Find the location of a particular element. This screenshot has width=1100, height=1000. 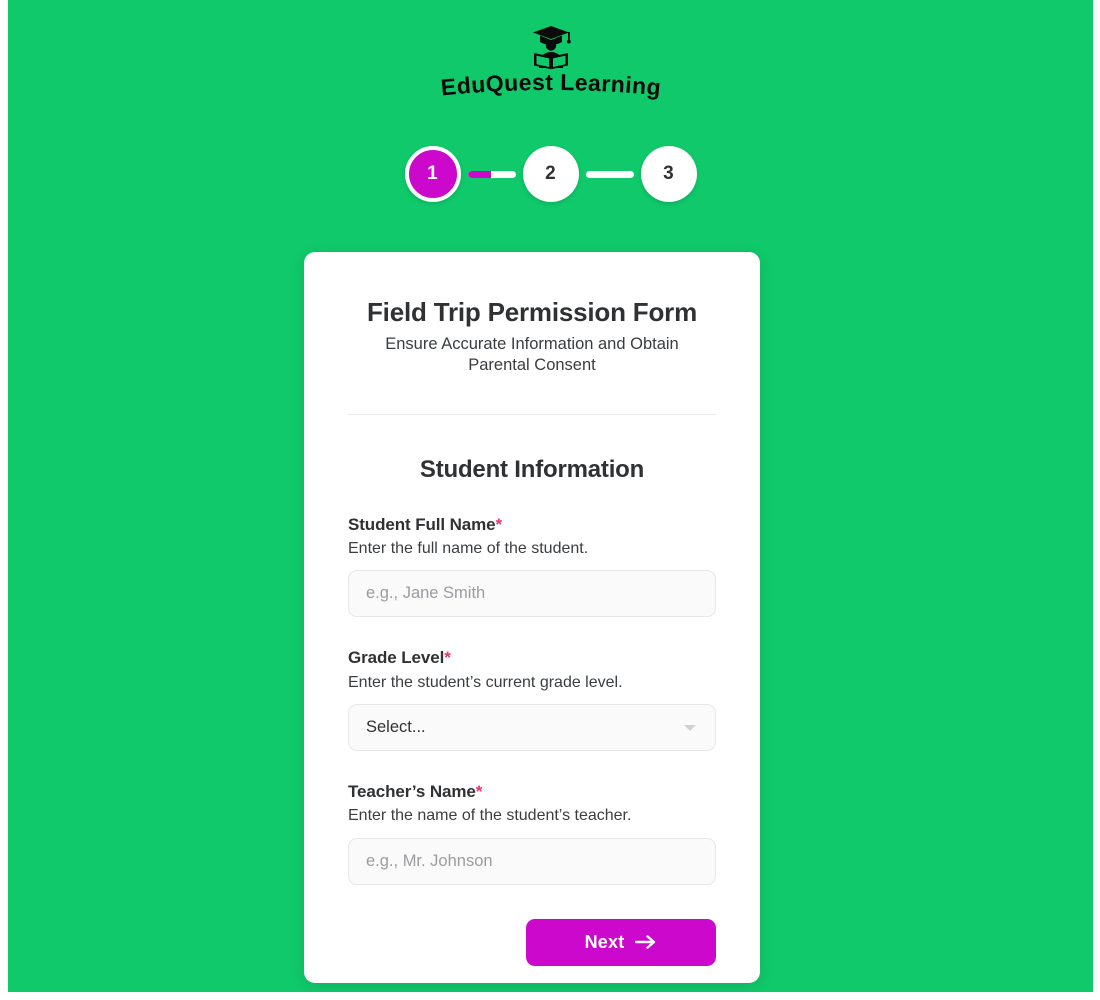

field-label-text: Teacher’s Name is located at coordinates (412, 792).